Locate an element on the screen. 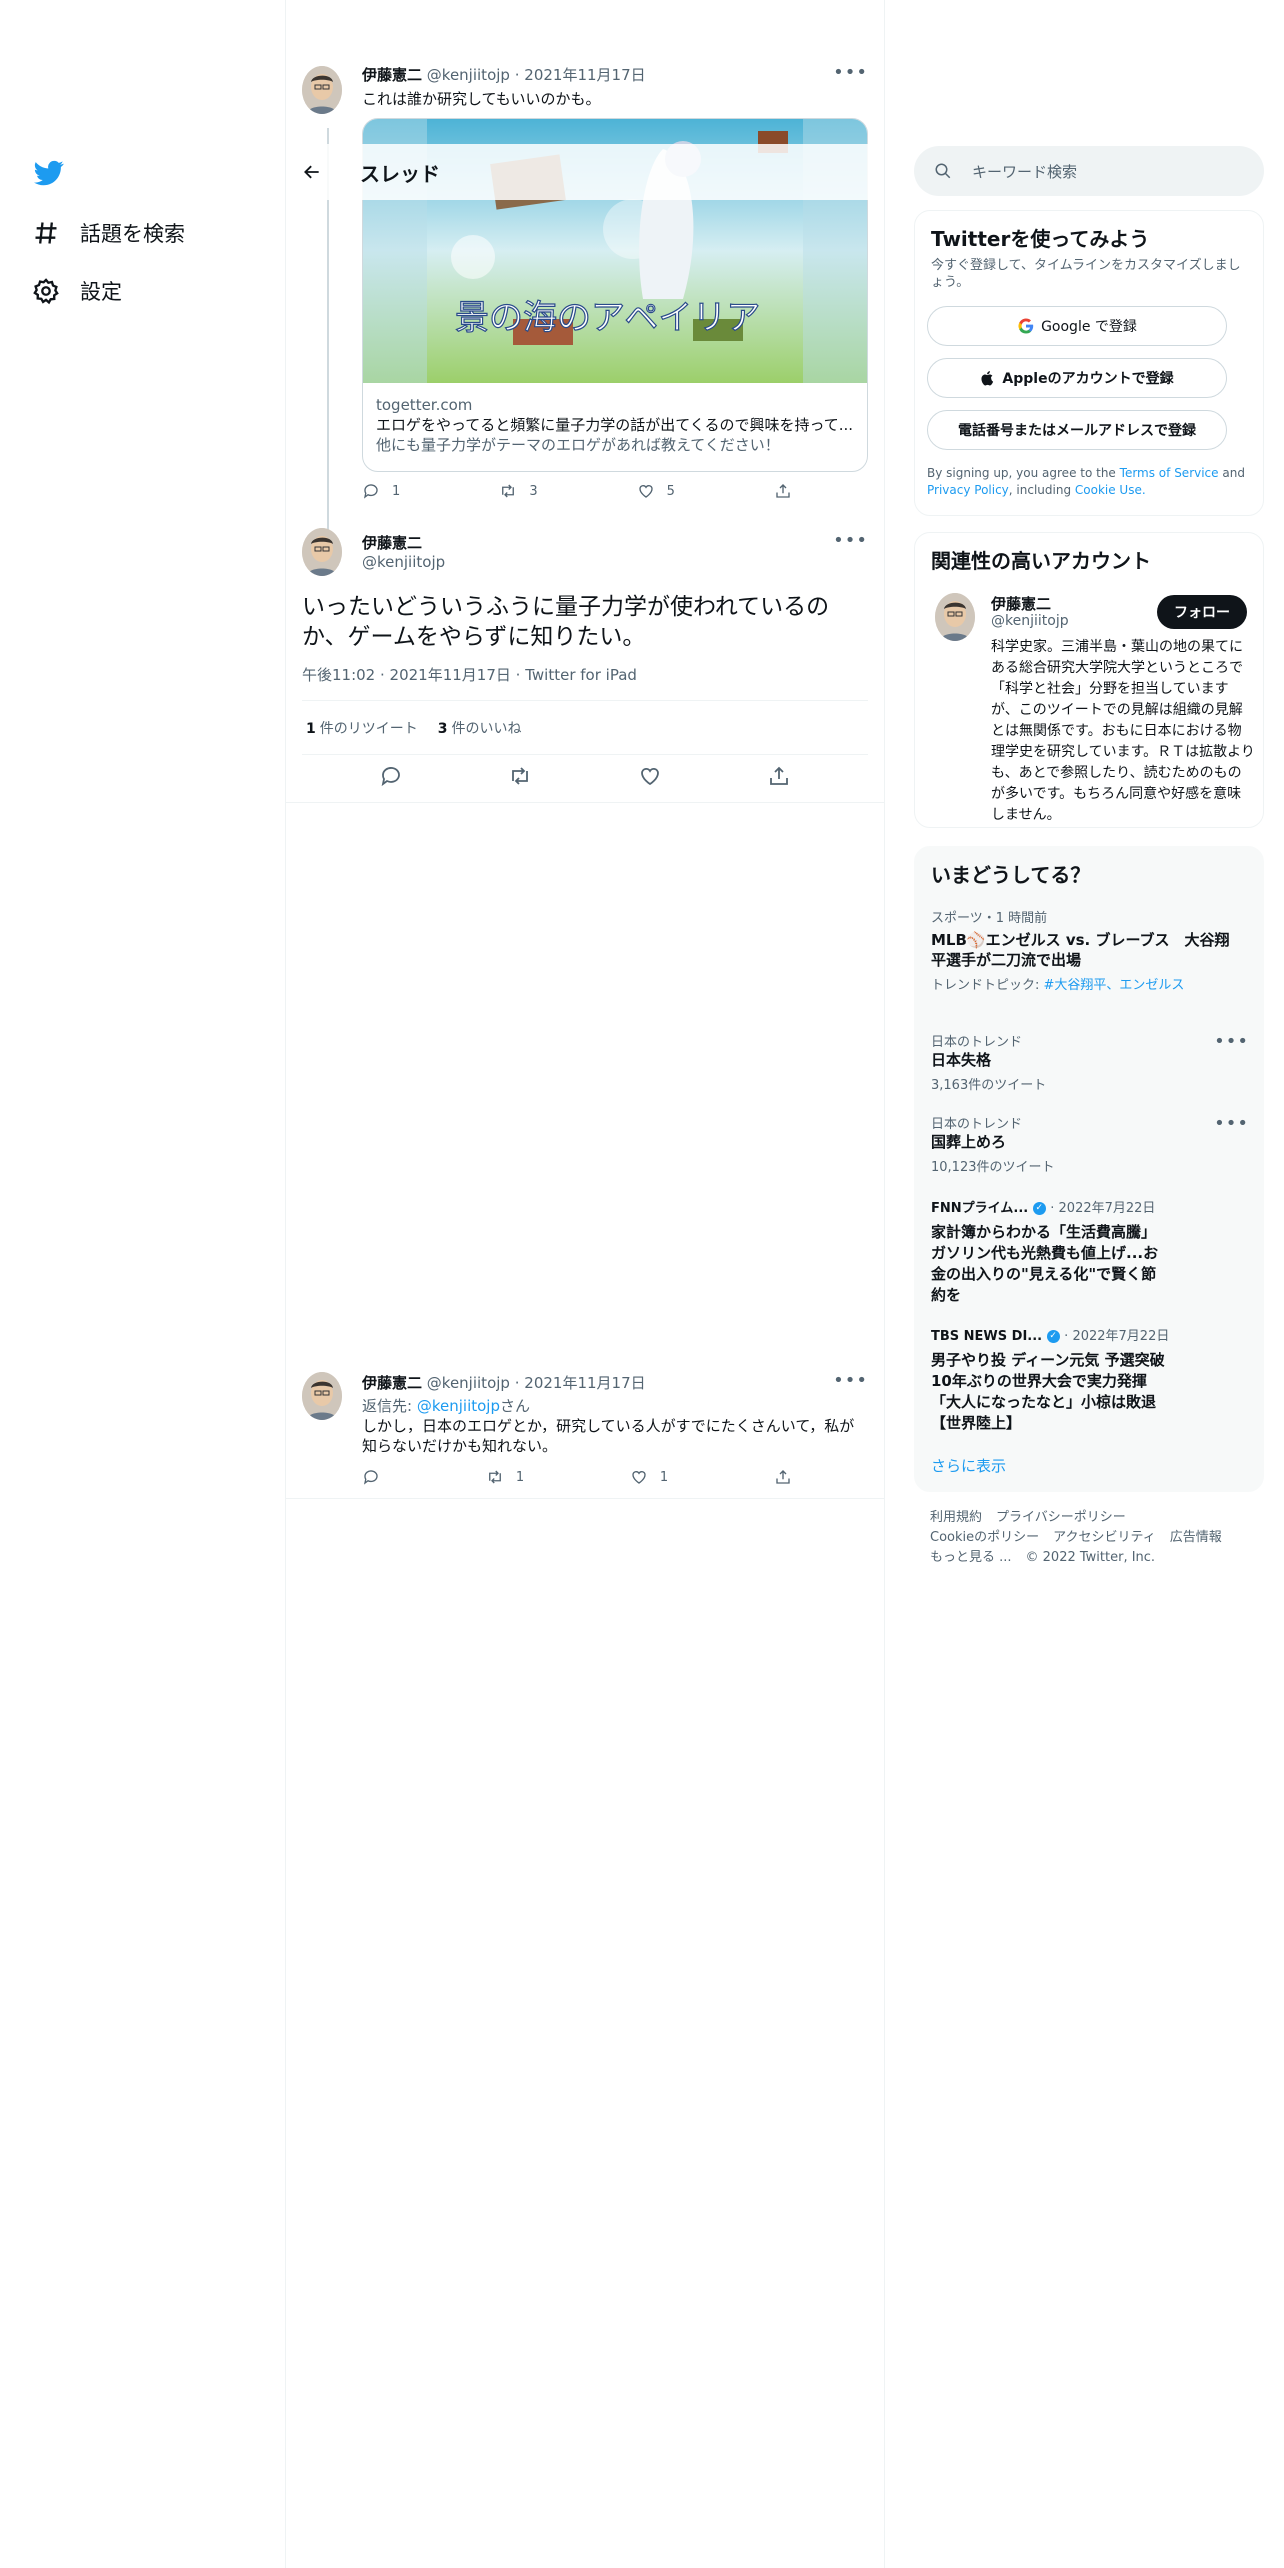 The image size is (1284, 2568). trends-title: いまどうしてる？ is located at coordinates (1011, 875).